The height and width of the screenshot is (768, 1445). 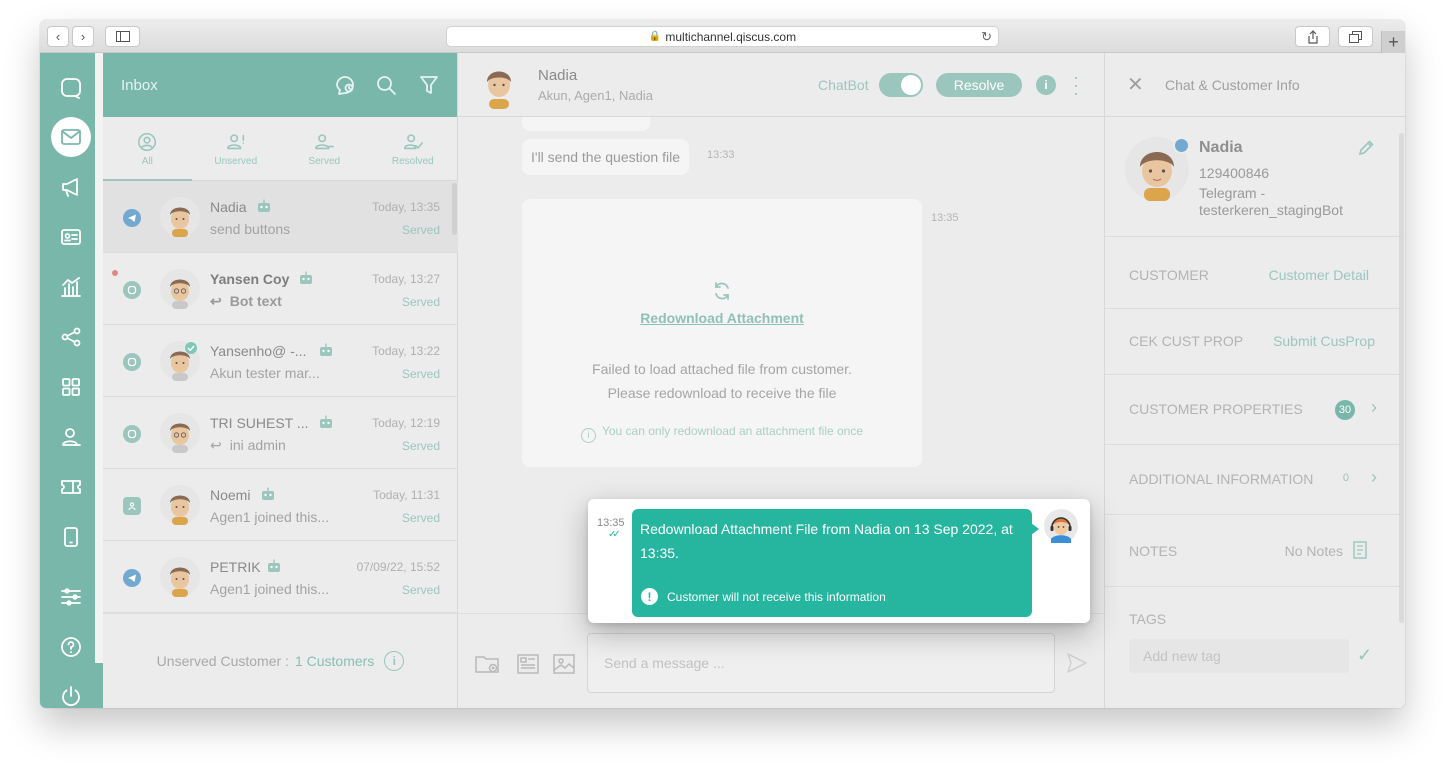 I want to click on new-tab-button: +, so click(x=1393, y=42).